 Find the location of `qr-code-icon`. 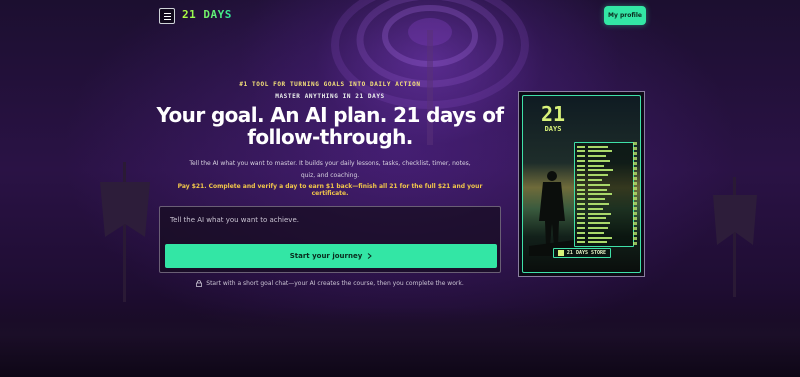

qr-code-icon is located at coordinates (560, 253).